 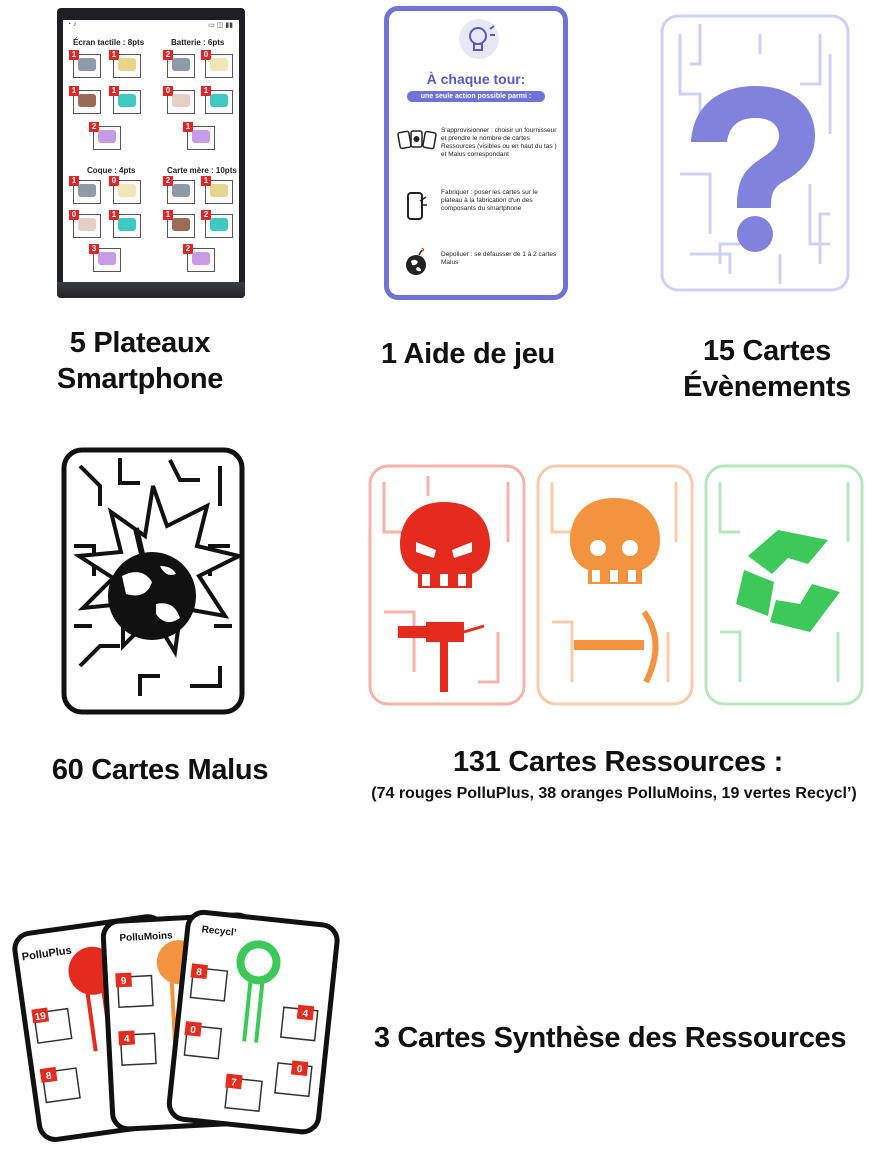 What do you see at coordinates (445, 632) in the screenshot?
I see `dynamite-icon` at bounding box center [445, 632].